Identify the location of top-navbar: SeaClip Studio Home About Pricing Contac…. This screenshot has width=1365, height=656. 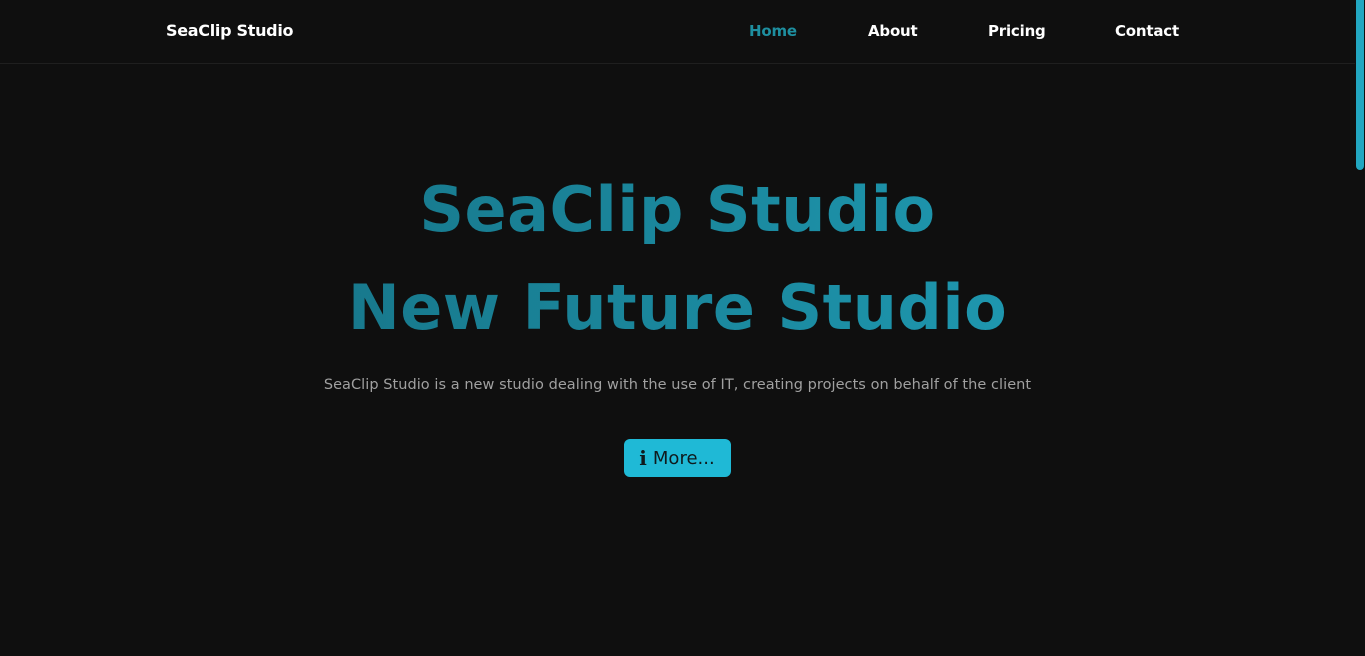
(677, 32).